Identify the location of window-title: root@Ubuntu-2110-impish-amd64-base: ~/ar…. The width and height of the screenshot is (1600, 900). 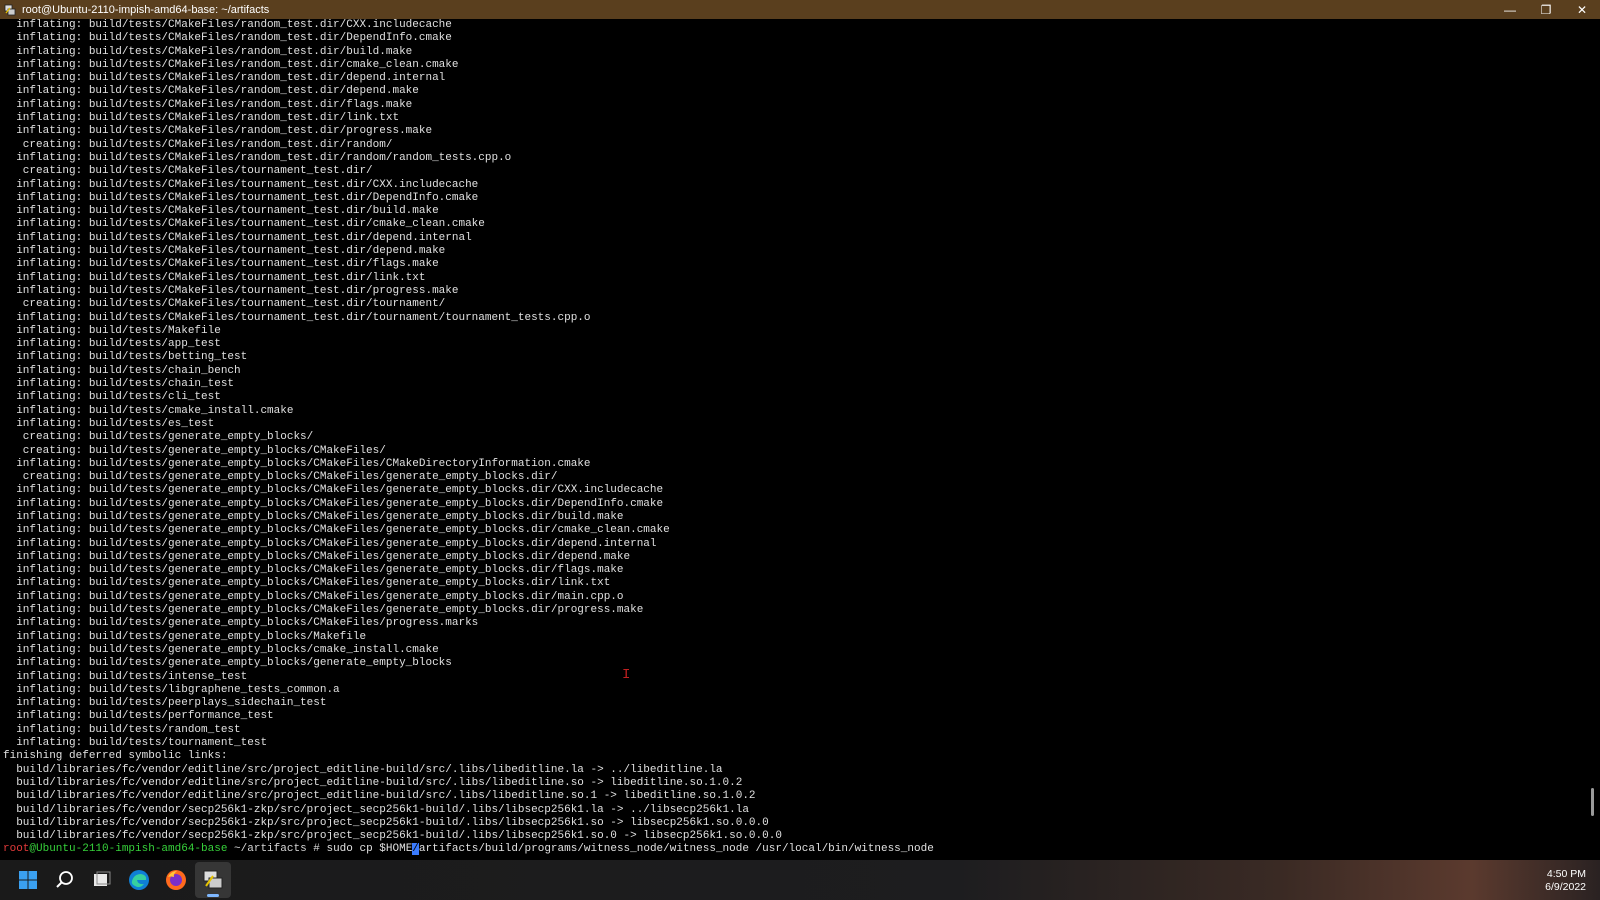
(146, 9).